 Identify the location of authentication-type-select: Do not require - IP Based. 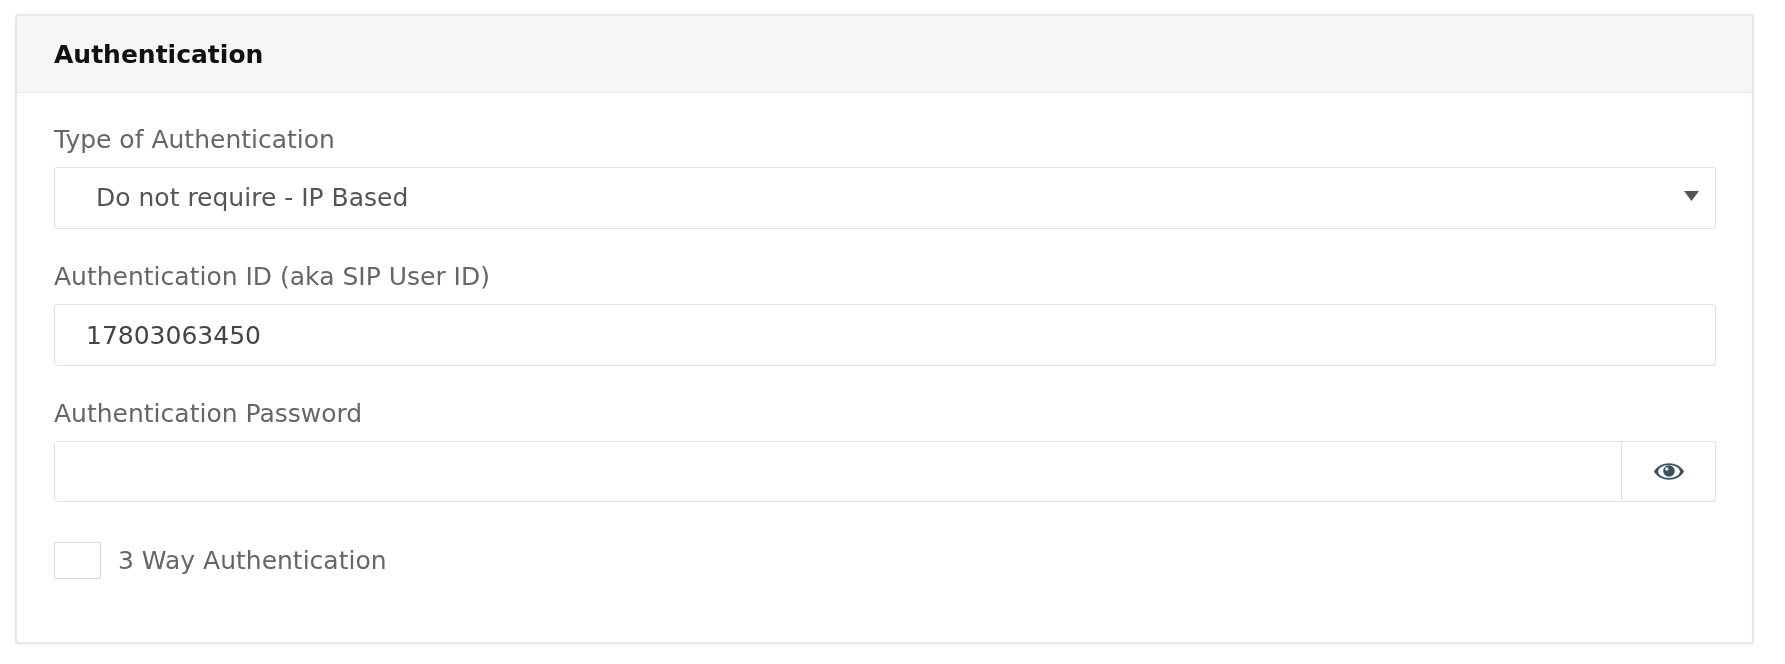
(885, 198).